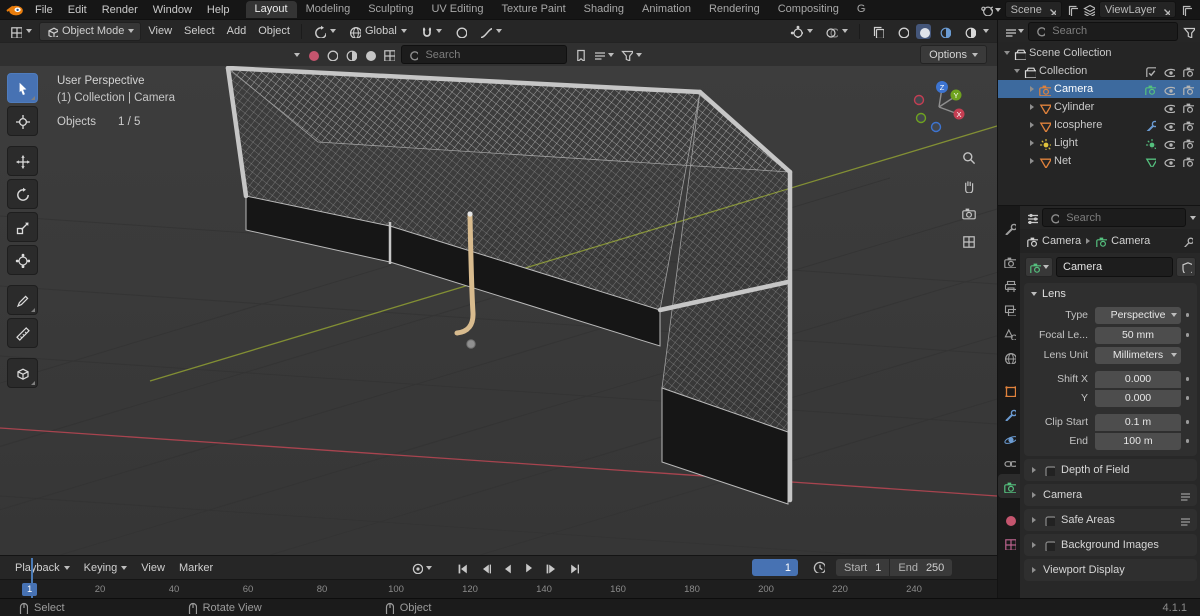 This screenshot has width=1200, height=616. Describe the element at coordinates (1009, 285) in the screenshot. I see `tab-output` at that location.